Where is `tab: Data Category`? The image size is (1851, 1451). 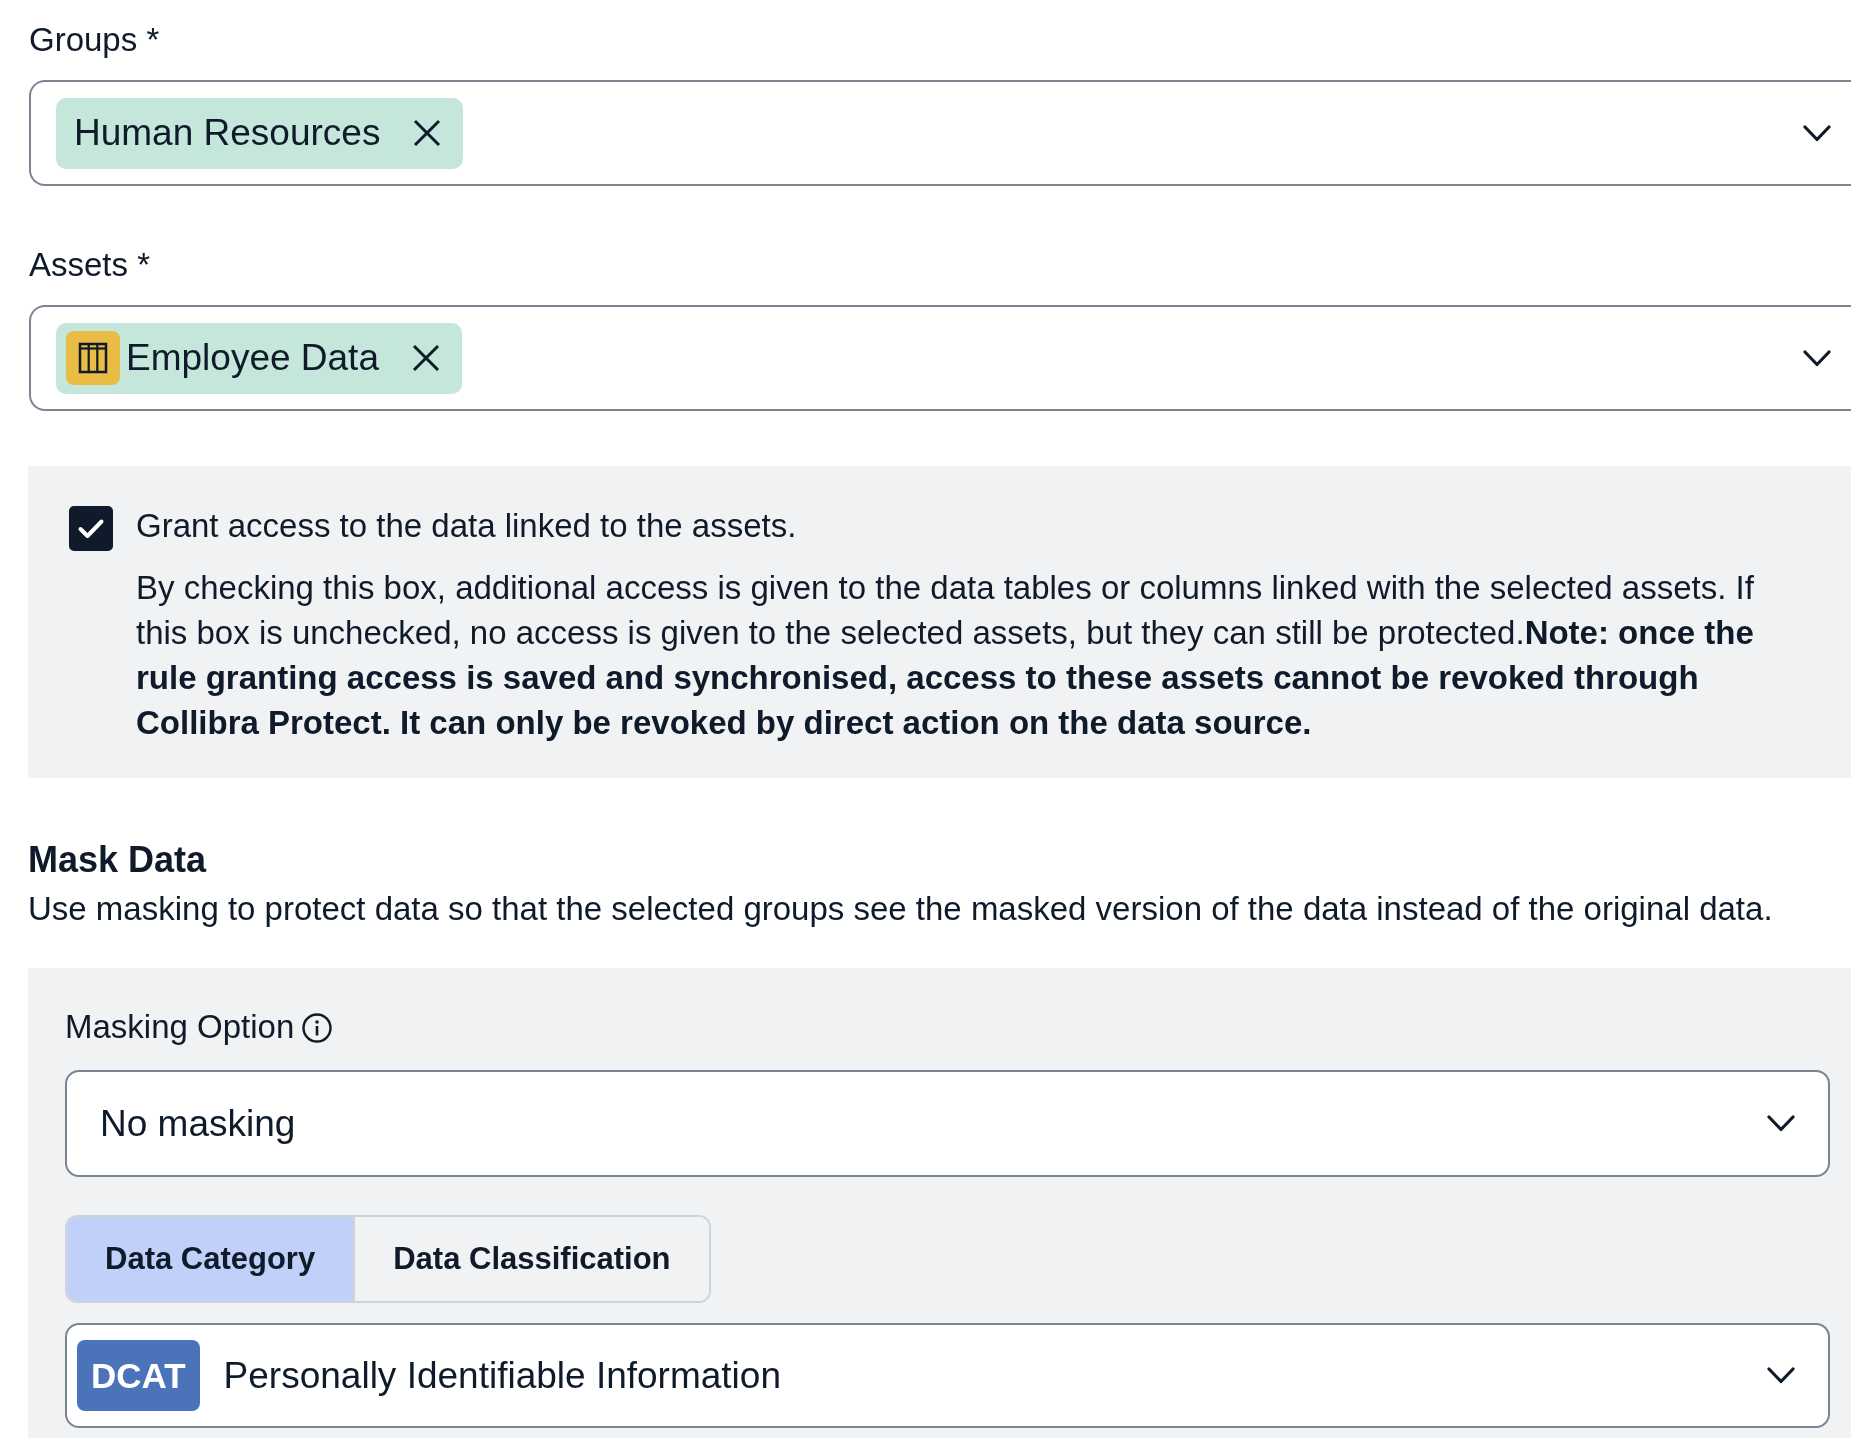 tab: Data Category is located at coordinates (210, 1259).